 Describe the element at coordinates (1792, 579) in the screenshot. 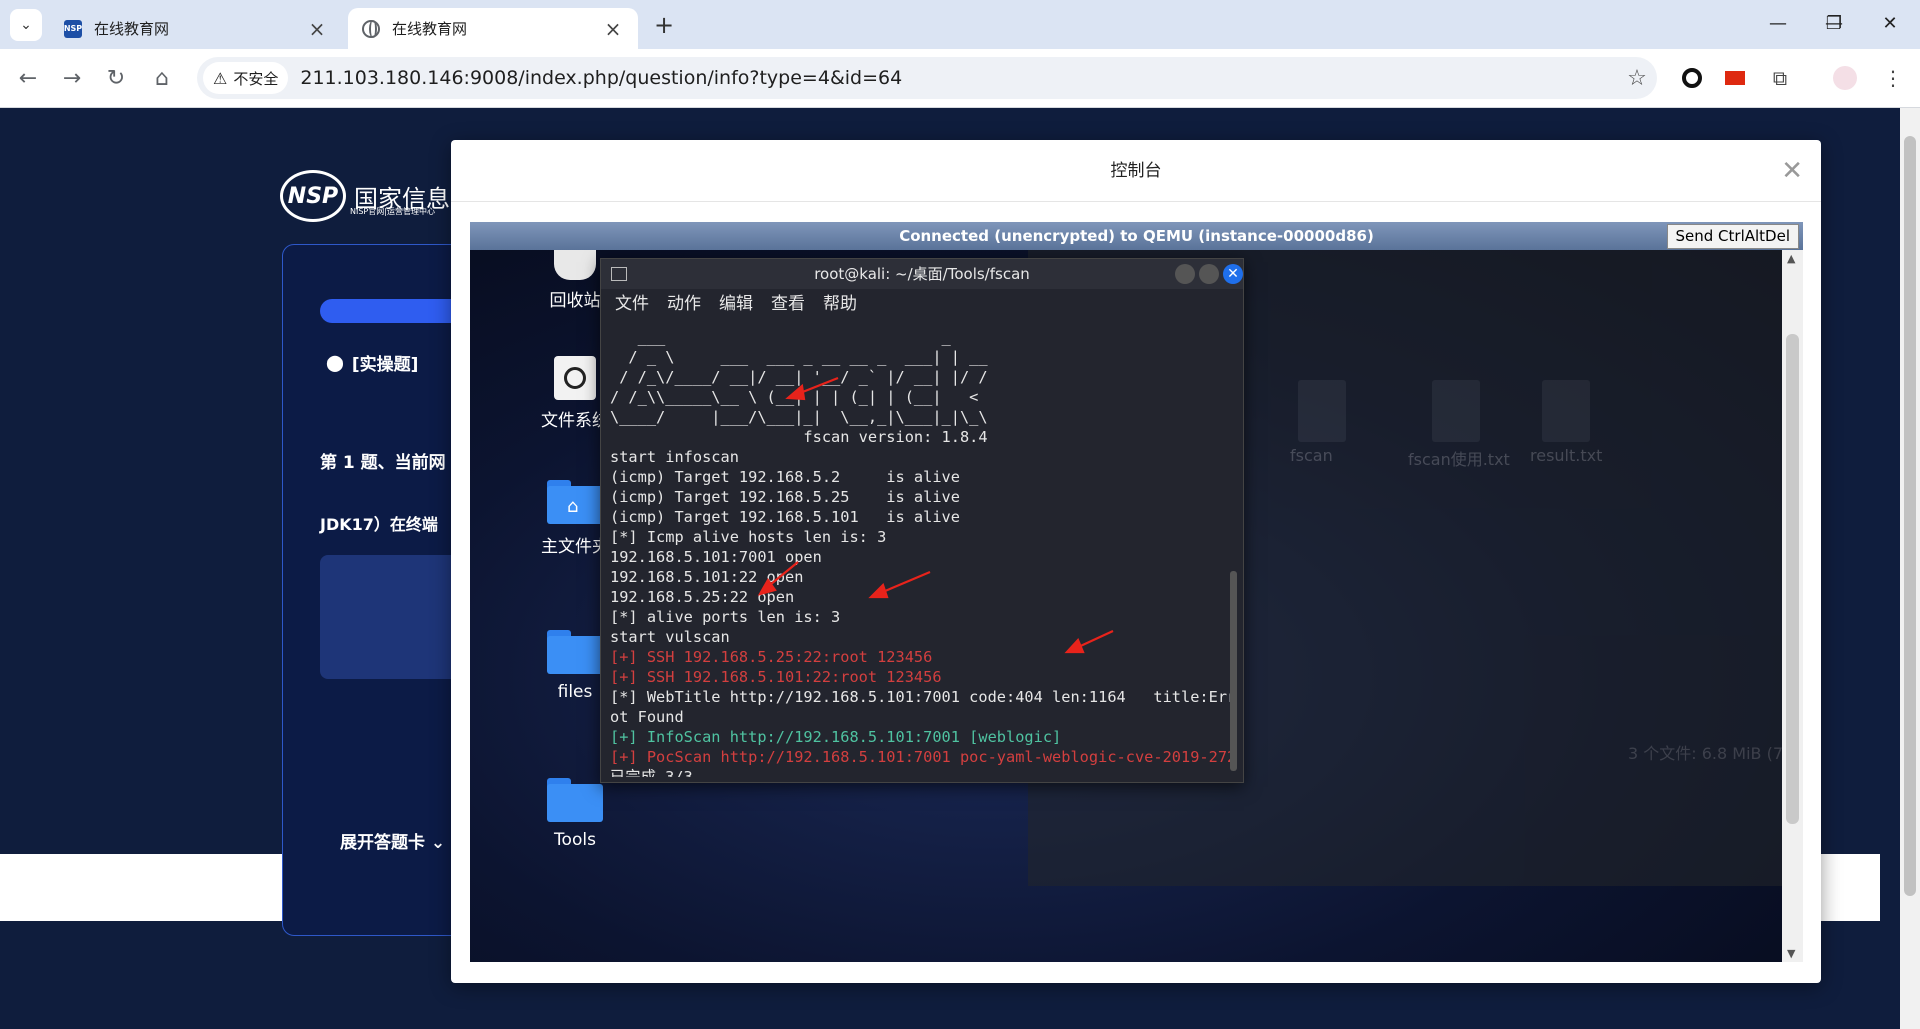

I see `vnc-scrollbar-thumb` at that location.